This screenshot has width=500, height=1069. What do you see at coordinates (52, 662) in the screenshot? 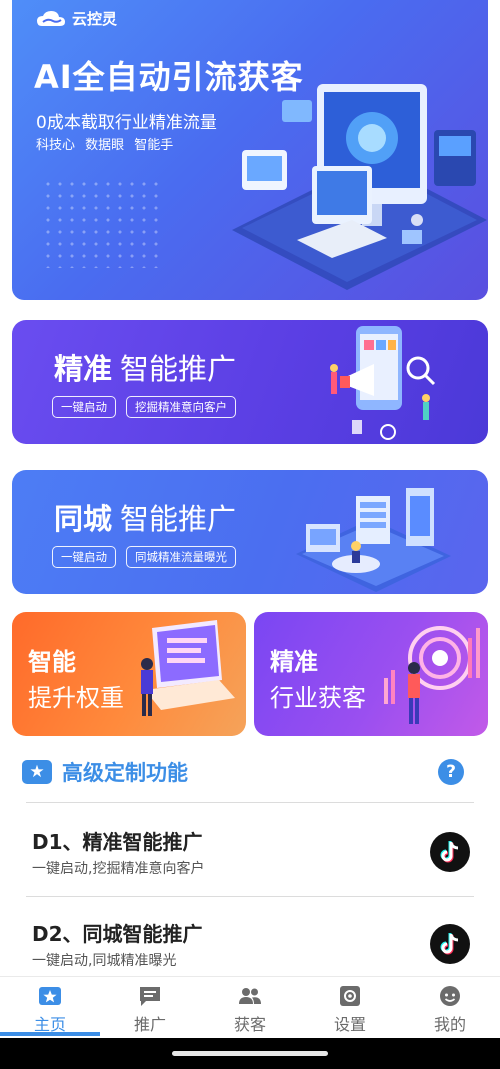
I see `card-line1: 智能` at bounding box center [52, 662].